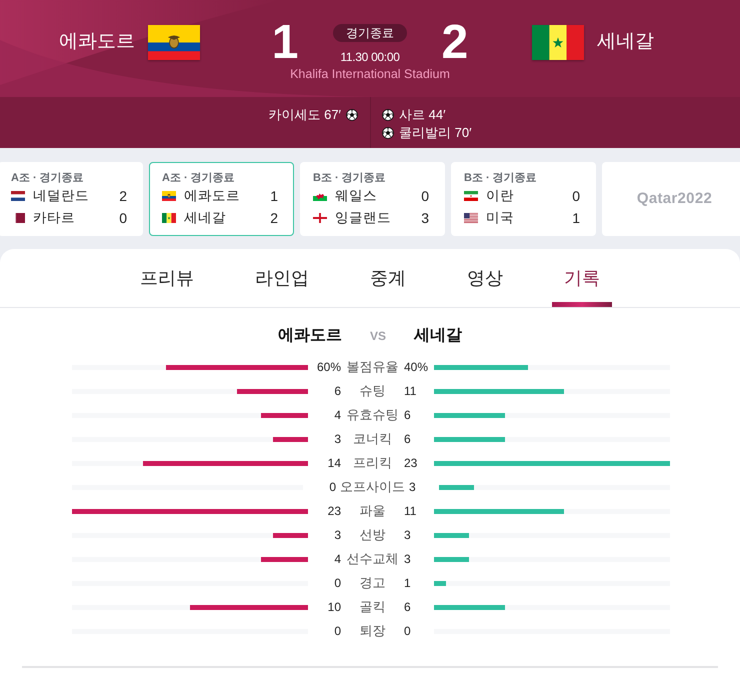 The image size is (740, 682). Describe the element at coordinates (363, 217) in the screenshot. I see `team-name: 잉글랜드` at that location.